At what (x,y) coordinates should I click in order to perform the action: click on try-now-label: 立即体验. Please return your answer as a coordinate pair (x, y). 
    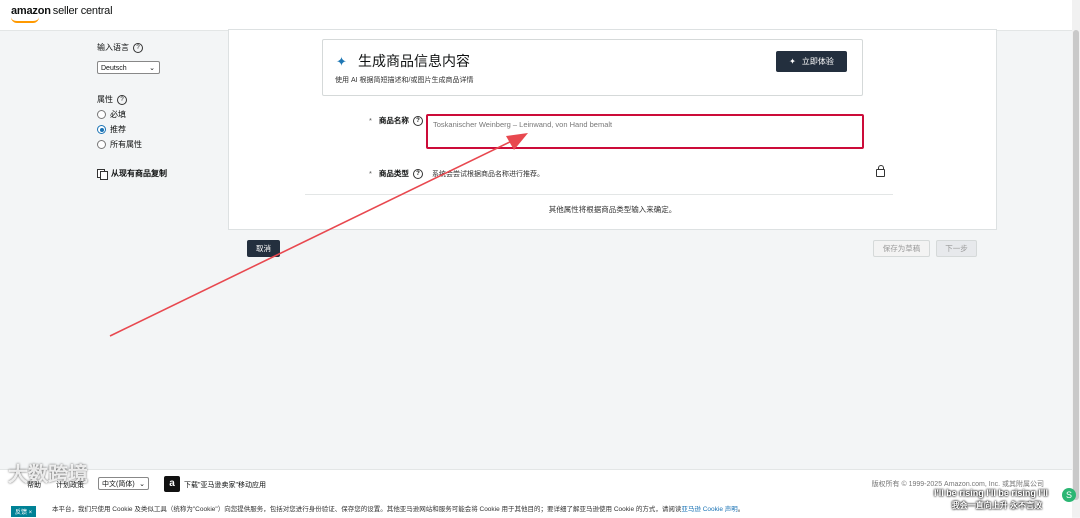
    Looking at the image, I should click on (817, 61).